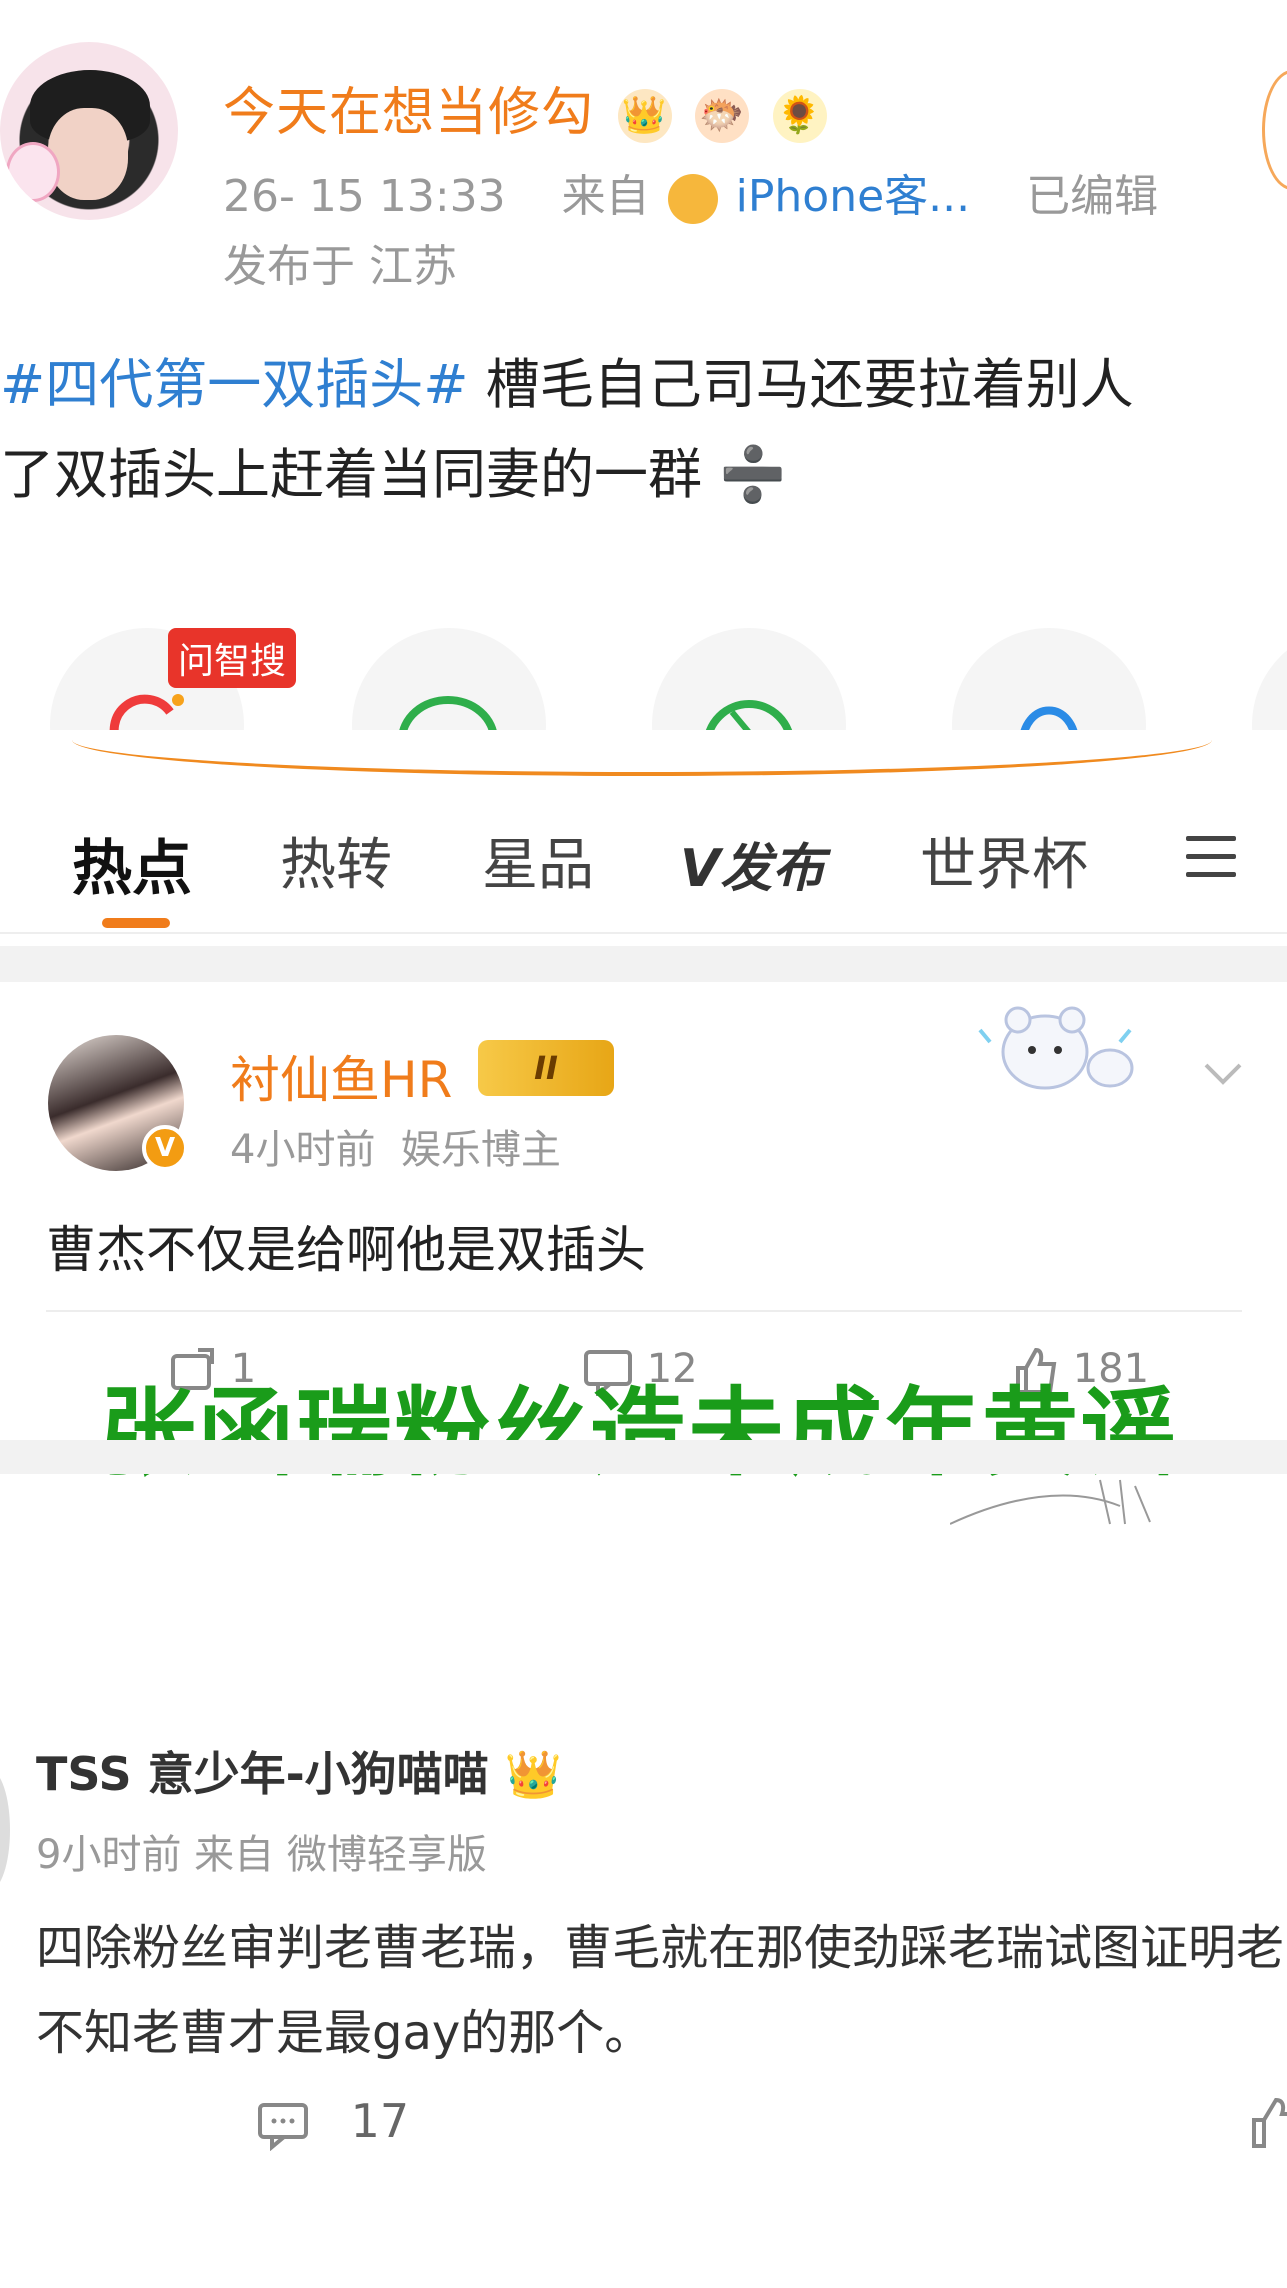 This screenshot has width=1287, height=2288. I want to click on username-text: 今天在想当修勾, so click(409, 113).